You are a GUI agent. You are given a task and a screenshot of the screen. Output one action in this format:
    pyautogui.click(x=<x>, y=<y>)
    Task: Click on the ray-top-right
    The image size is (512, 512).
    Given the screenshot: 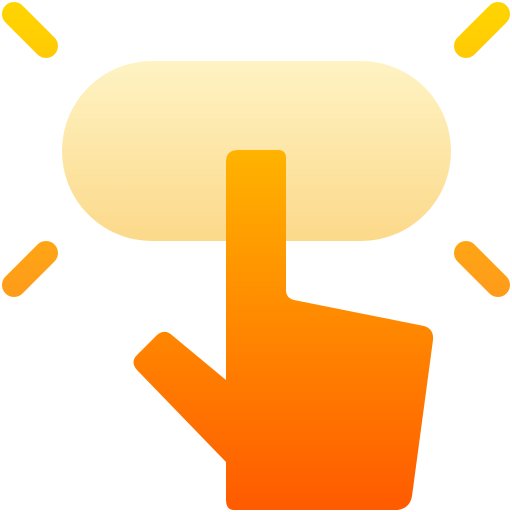 What is the action you would take?
    pyautogui.click(x=482, y=30)
    